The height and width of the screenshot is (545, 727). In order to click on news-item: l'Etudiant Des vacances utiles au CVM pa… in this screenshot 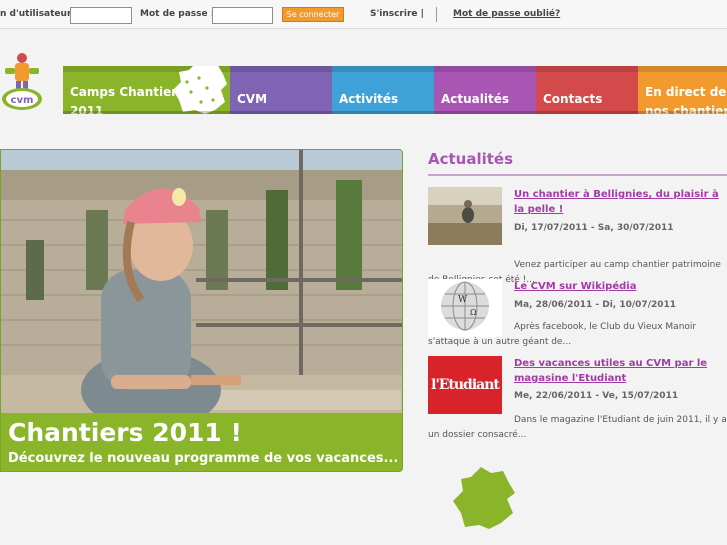, I will do `click(577, 401)`.